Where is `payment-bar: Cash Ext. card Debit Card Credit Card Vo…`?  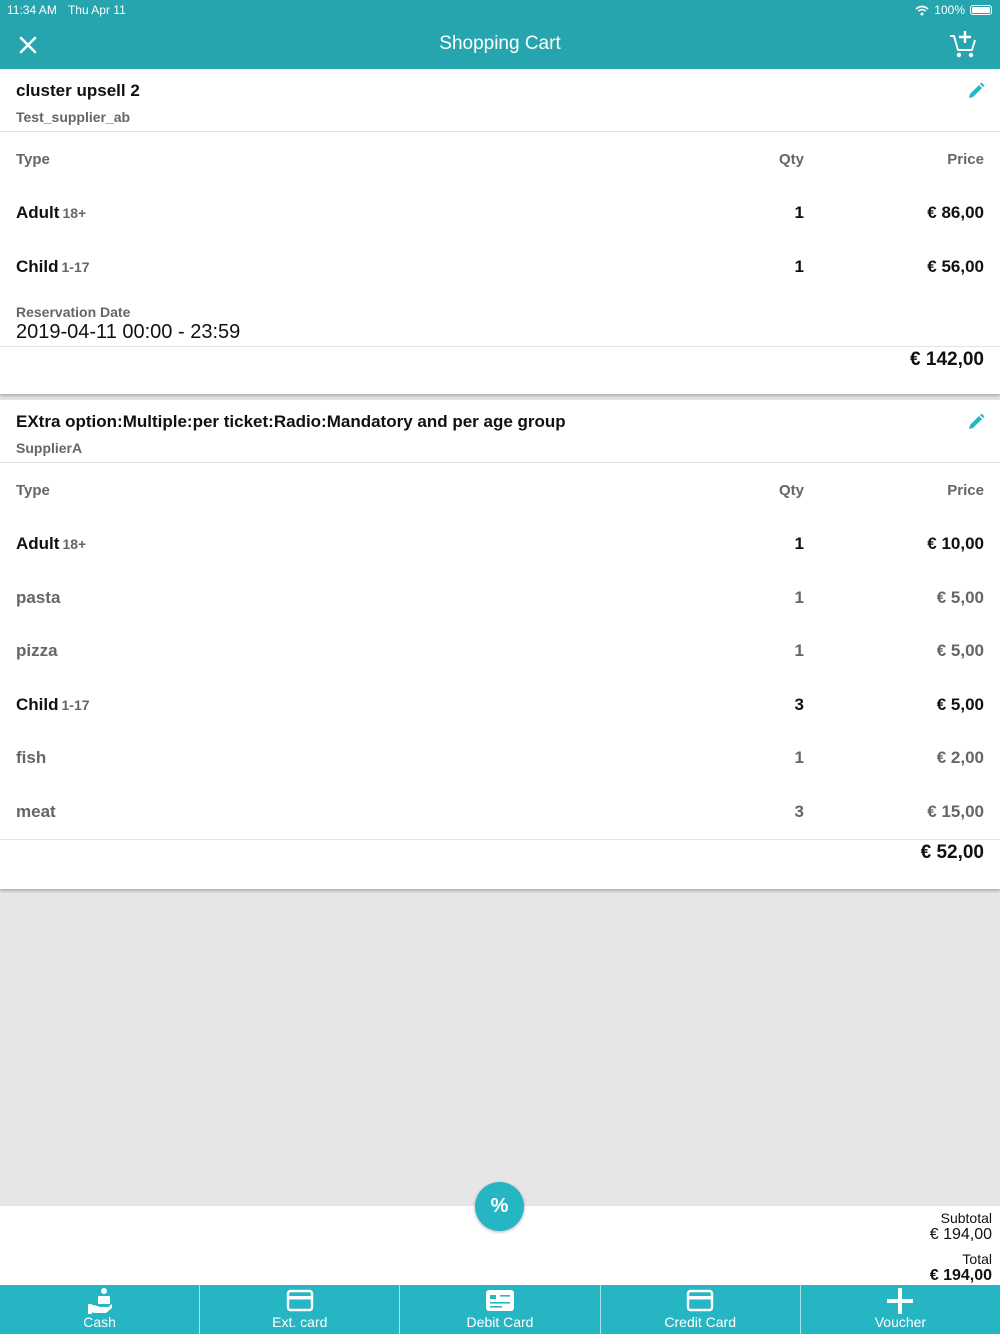
payment-bar: Cash Ext. card Debit Card Credit Card Vo… is located at coordinates (500, 1309).